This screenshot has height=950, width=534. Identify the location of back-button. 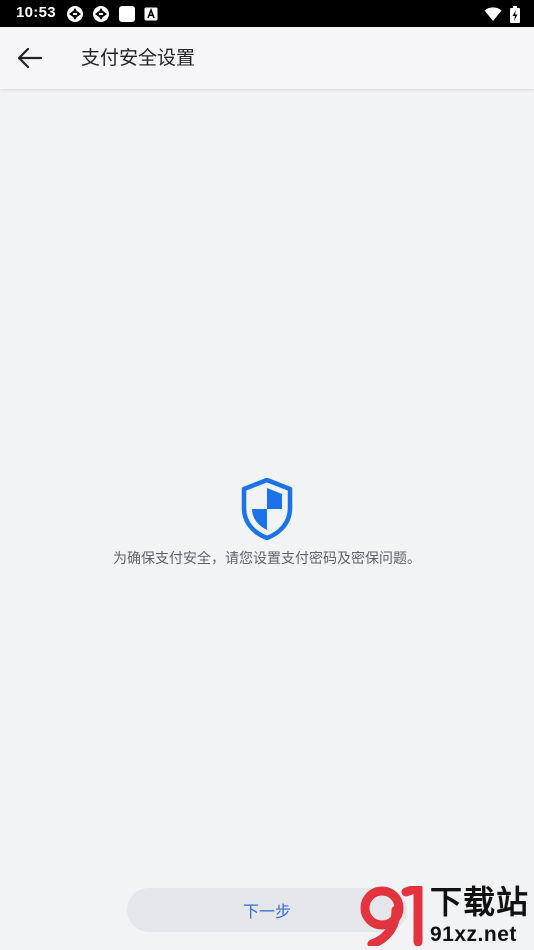
(30, 58).